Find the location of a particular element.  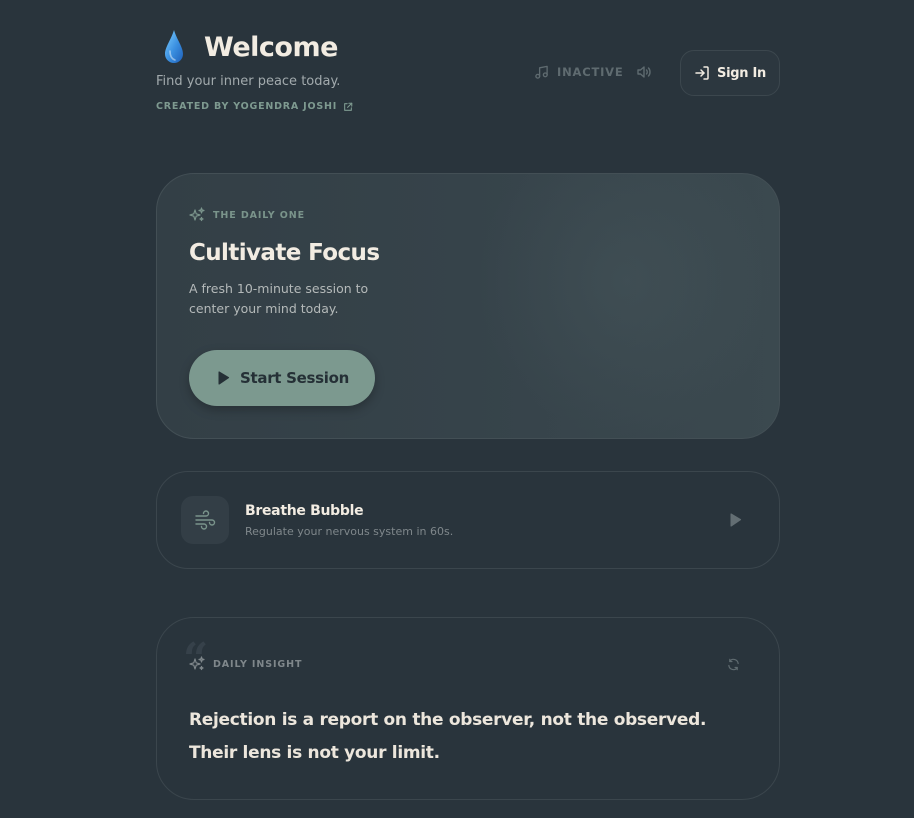

start-session-button: Start Session is located at coordinates (282, 378).